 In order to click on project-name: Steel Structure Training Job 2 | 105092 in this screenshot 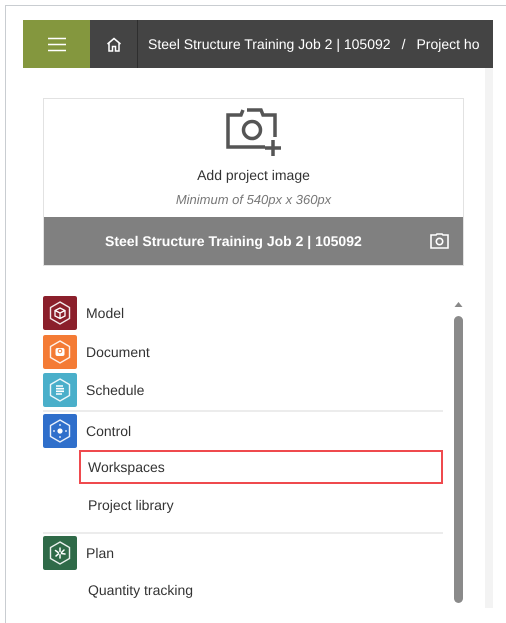, I will do `click(233, 241)`.